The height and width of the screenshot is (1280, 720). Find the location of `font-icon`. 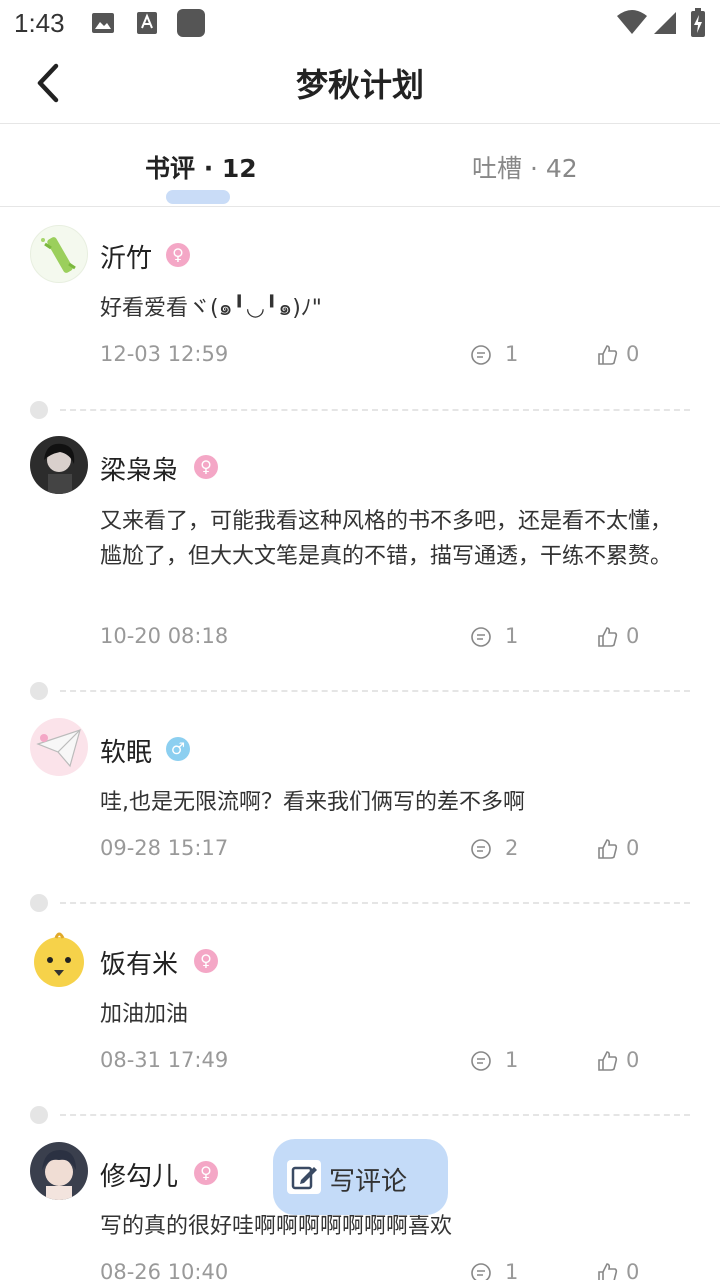

font-icon is located at coordinates (147, 25).